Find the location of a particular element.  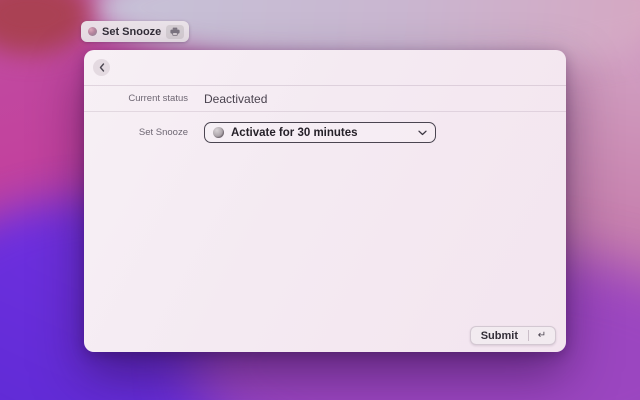

command-tag-label: Set Snooze is located at coordinates (132, 31).